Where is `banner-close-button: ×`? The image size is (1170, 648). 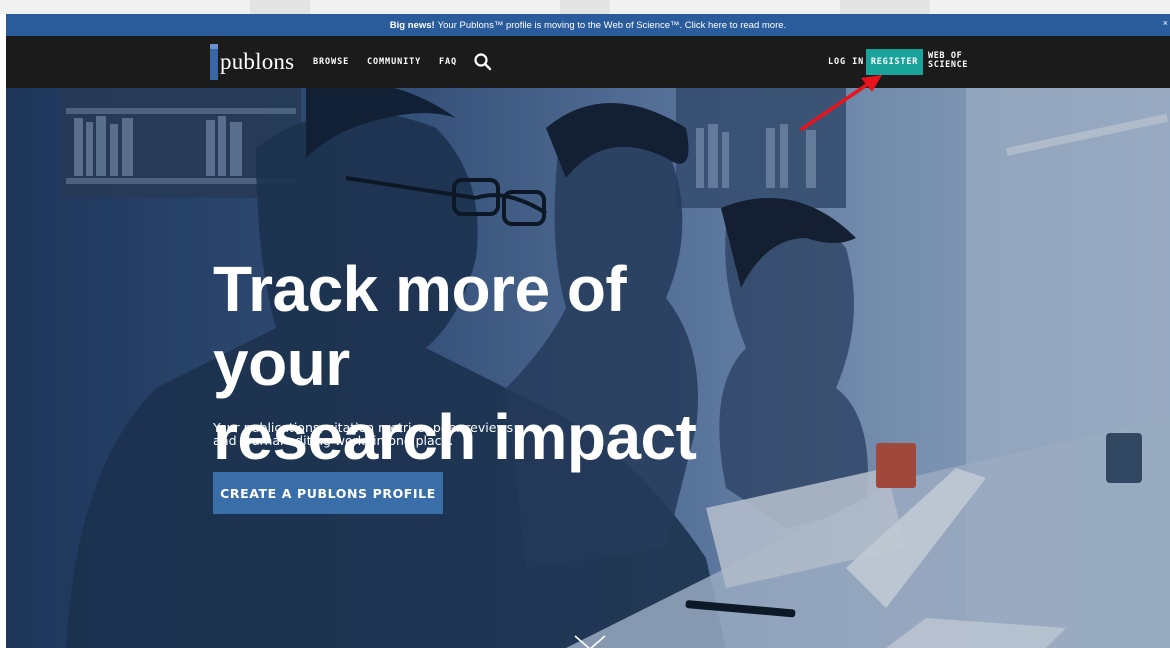 banner-close-button: × is located at coordinates (1165, 23).